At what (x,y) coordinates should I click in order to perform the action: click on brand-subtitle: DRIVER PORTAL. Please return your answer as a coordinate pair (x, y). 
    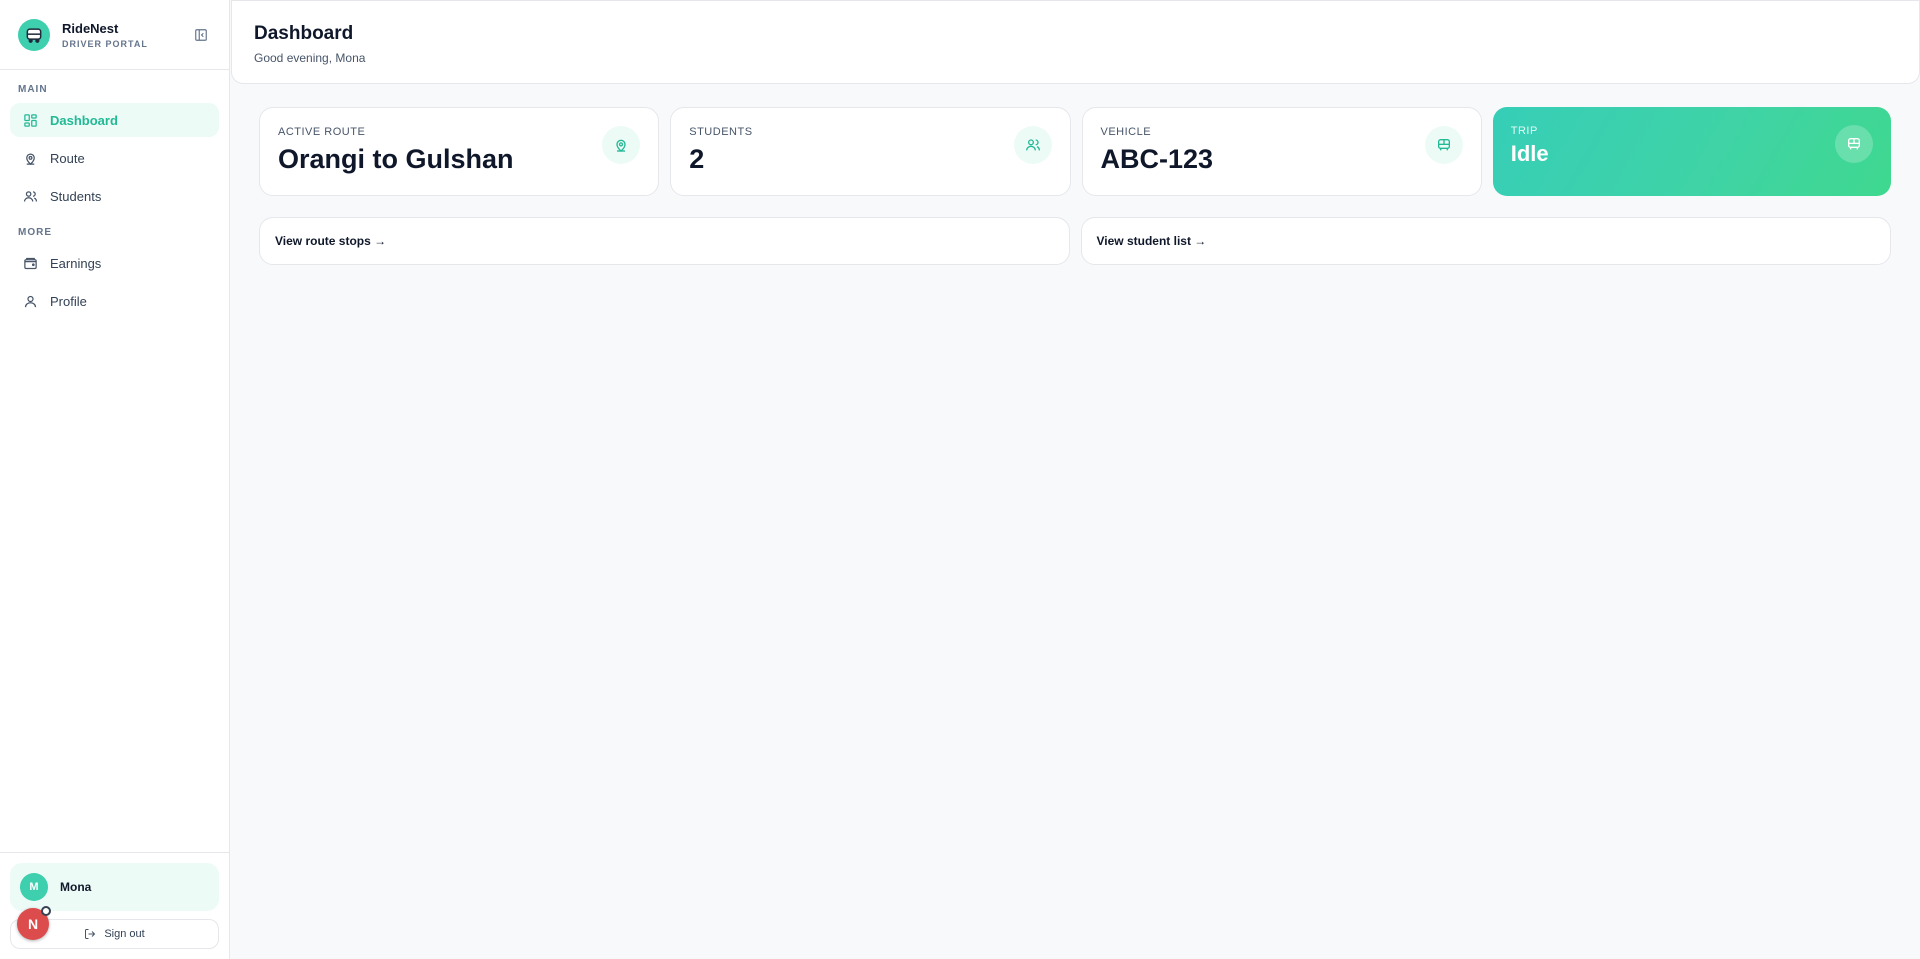
    Looking at the image, I should click on (105, 43).